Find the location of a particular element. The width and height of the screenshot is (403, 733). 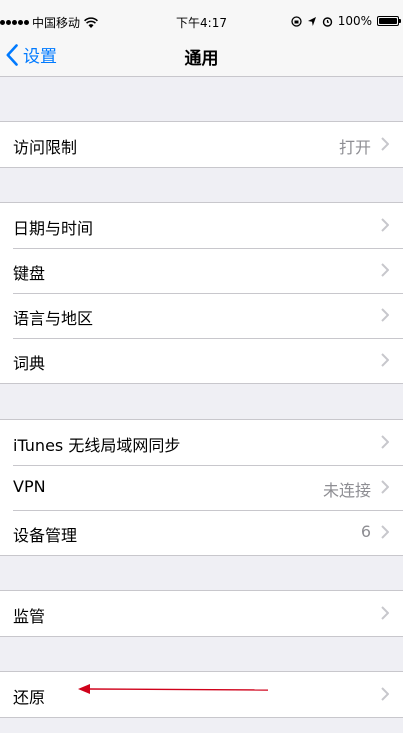

navigation-bar: 设置 通用 is located at coordinates (201, 55).